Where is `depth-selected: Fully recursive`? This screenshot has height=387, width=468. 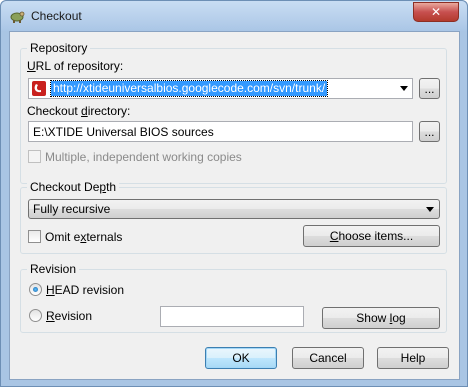 depth-selected: Fully recursive is located at coordinates (72, 209).